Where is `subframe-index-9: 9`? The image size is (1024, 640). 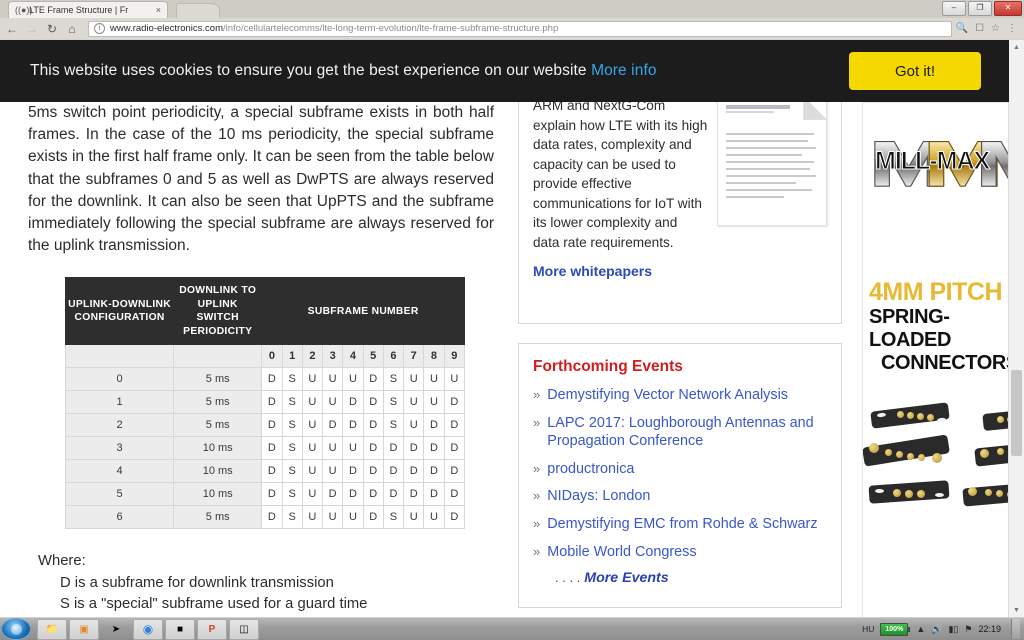
subframe-index-9: 9 is located at coordinates (454, 356).